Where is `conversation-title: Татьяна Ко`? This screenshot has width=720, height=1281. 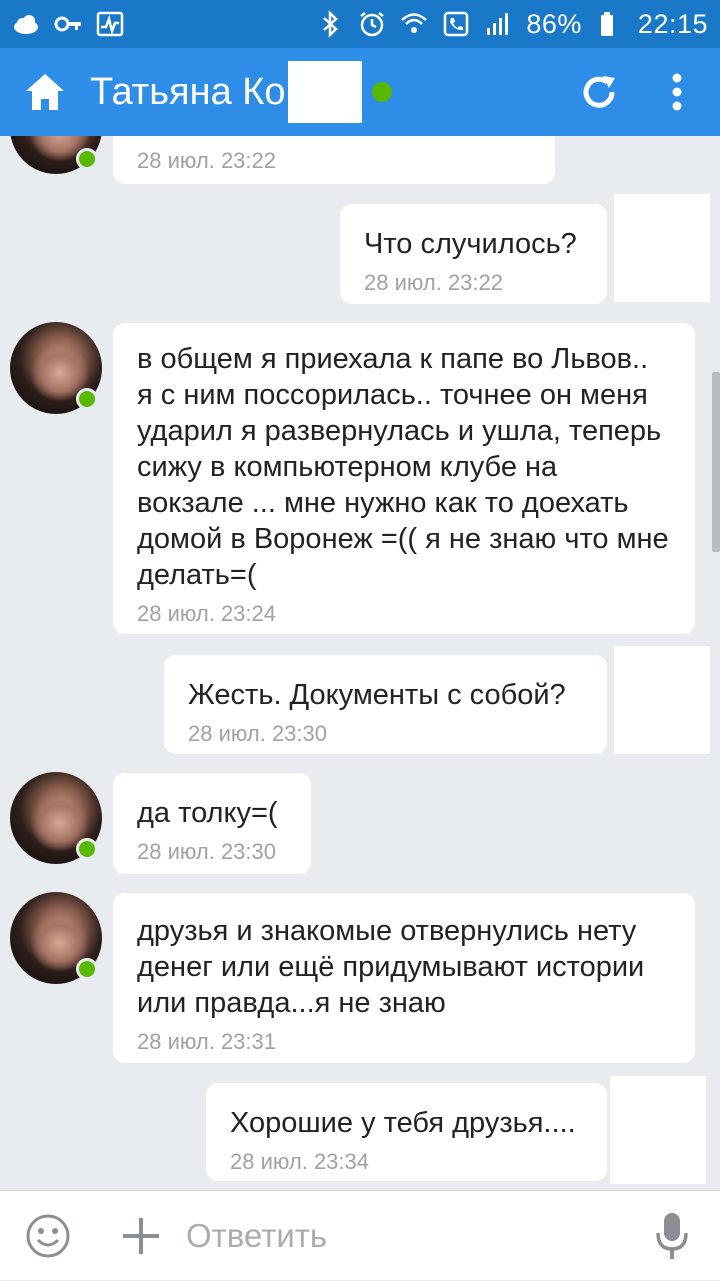
conversation-title: Татьяна Ко is located at coordinates (188, 91).